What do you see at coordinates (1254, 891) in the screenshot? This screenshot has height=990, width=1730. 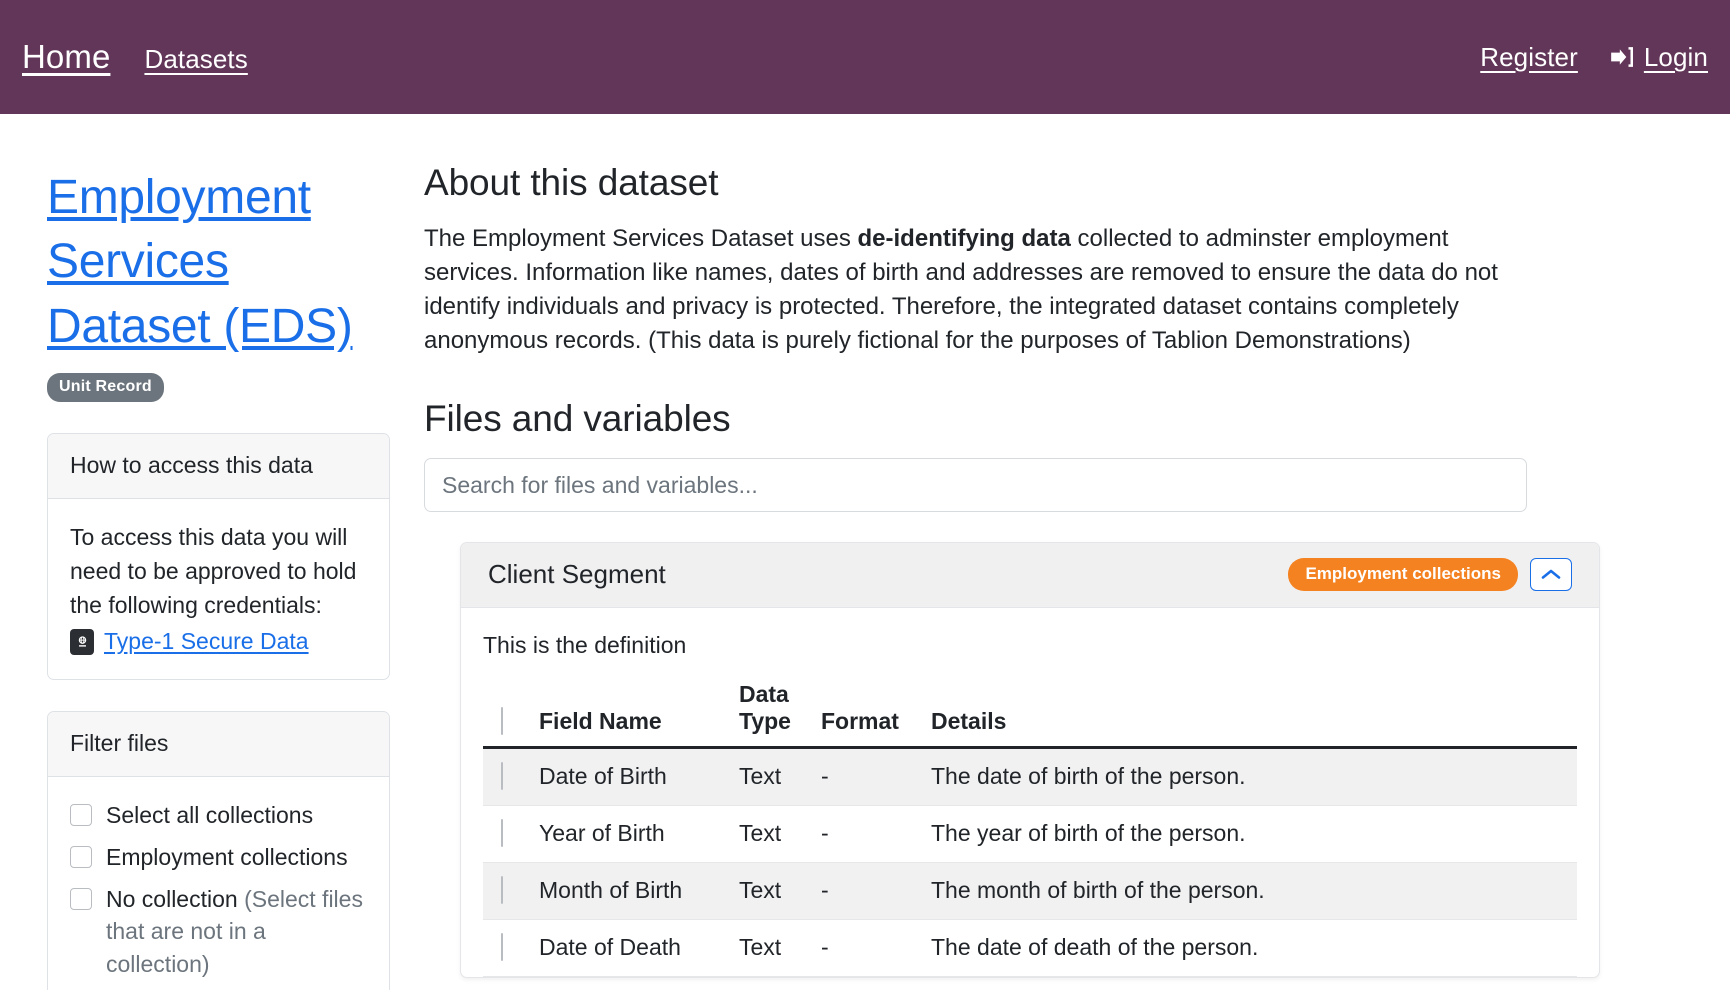 I see `cell-details: The month of birth of the person.` at bounding box center [1254, 891].